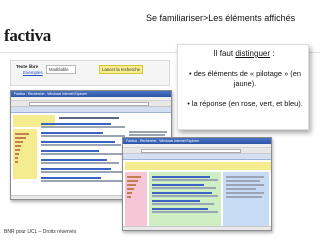 This screenshot has height=240, width=320. What do you see at coordinates (61, 69) in the screenshot?
I see `free-text-field: Modifiable` at bounding box center [61, 69].